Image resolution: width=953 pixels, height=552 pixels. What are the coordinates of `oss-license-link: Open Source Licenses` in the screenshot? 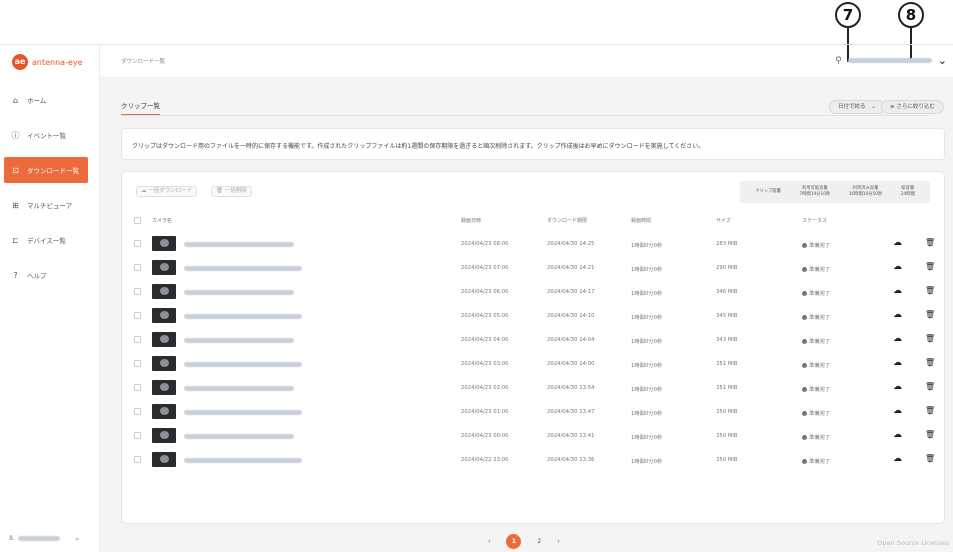 It's located at (913, 543).